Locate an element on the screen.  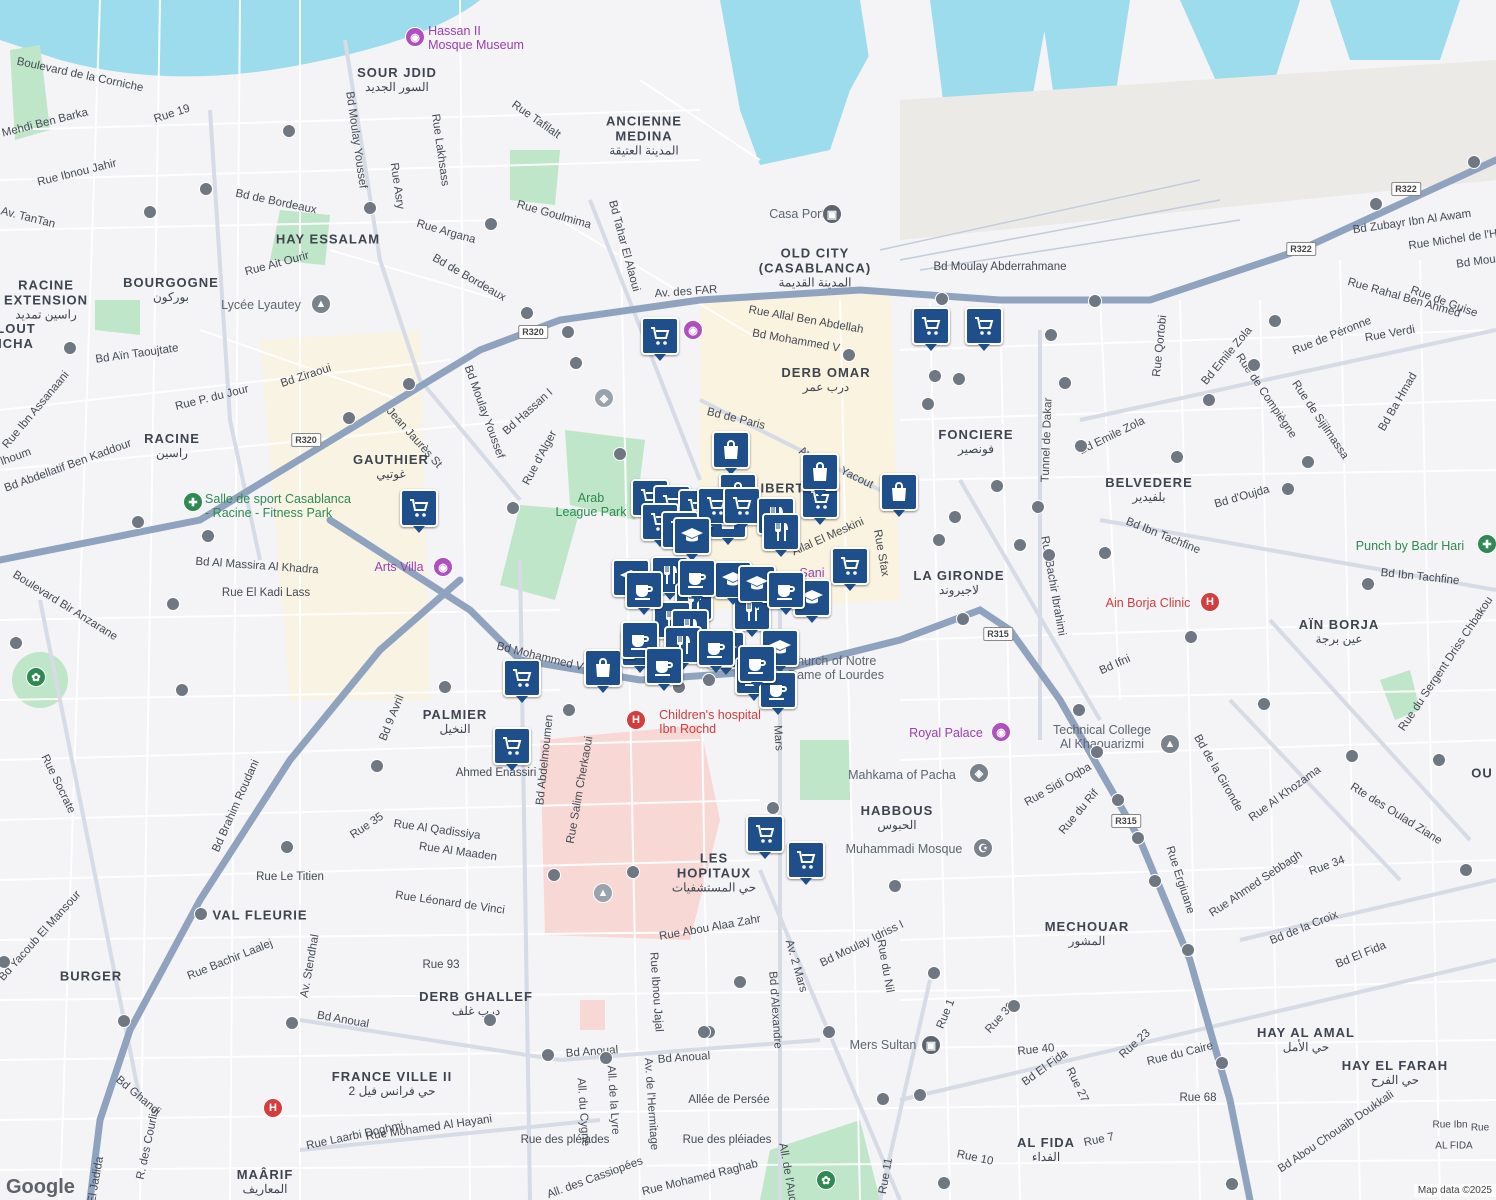
map-attribution: Map data ©2025 is located at coordinates (1454, 1190).